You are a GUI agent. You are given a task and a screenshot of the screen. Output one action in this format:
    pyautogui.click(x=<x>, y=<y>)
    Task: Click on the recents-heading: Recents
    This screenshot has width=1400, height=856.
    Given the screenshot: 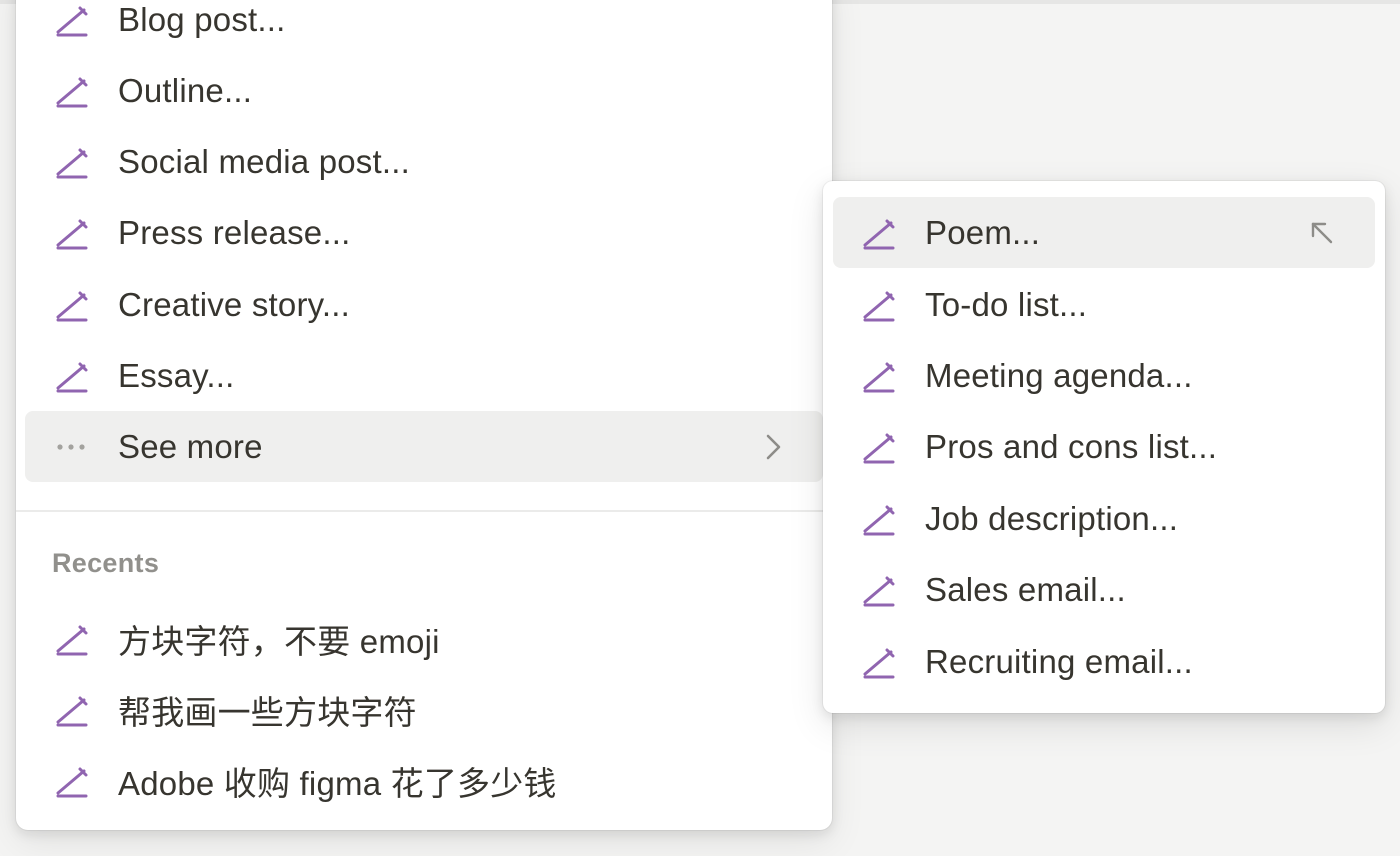 What is the action you would take?
    pyautogui.click(x=106, y=563)
    